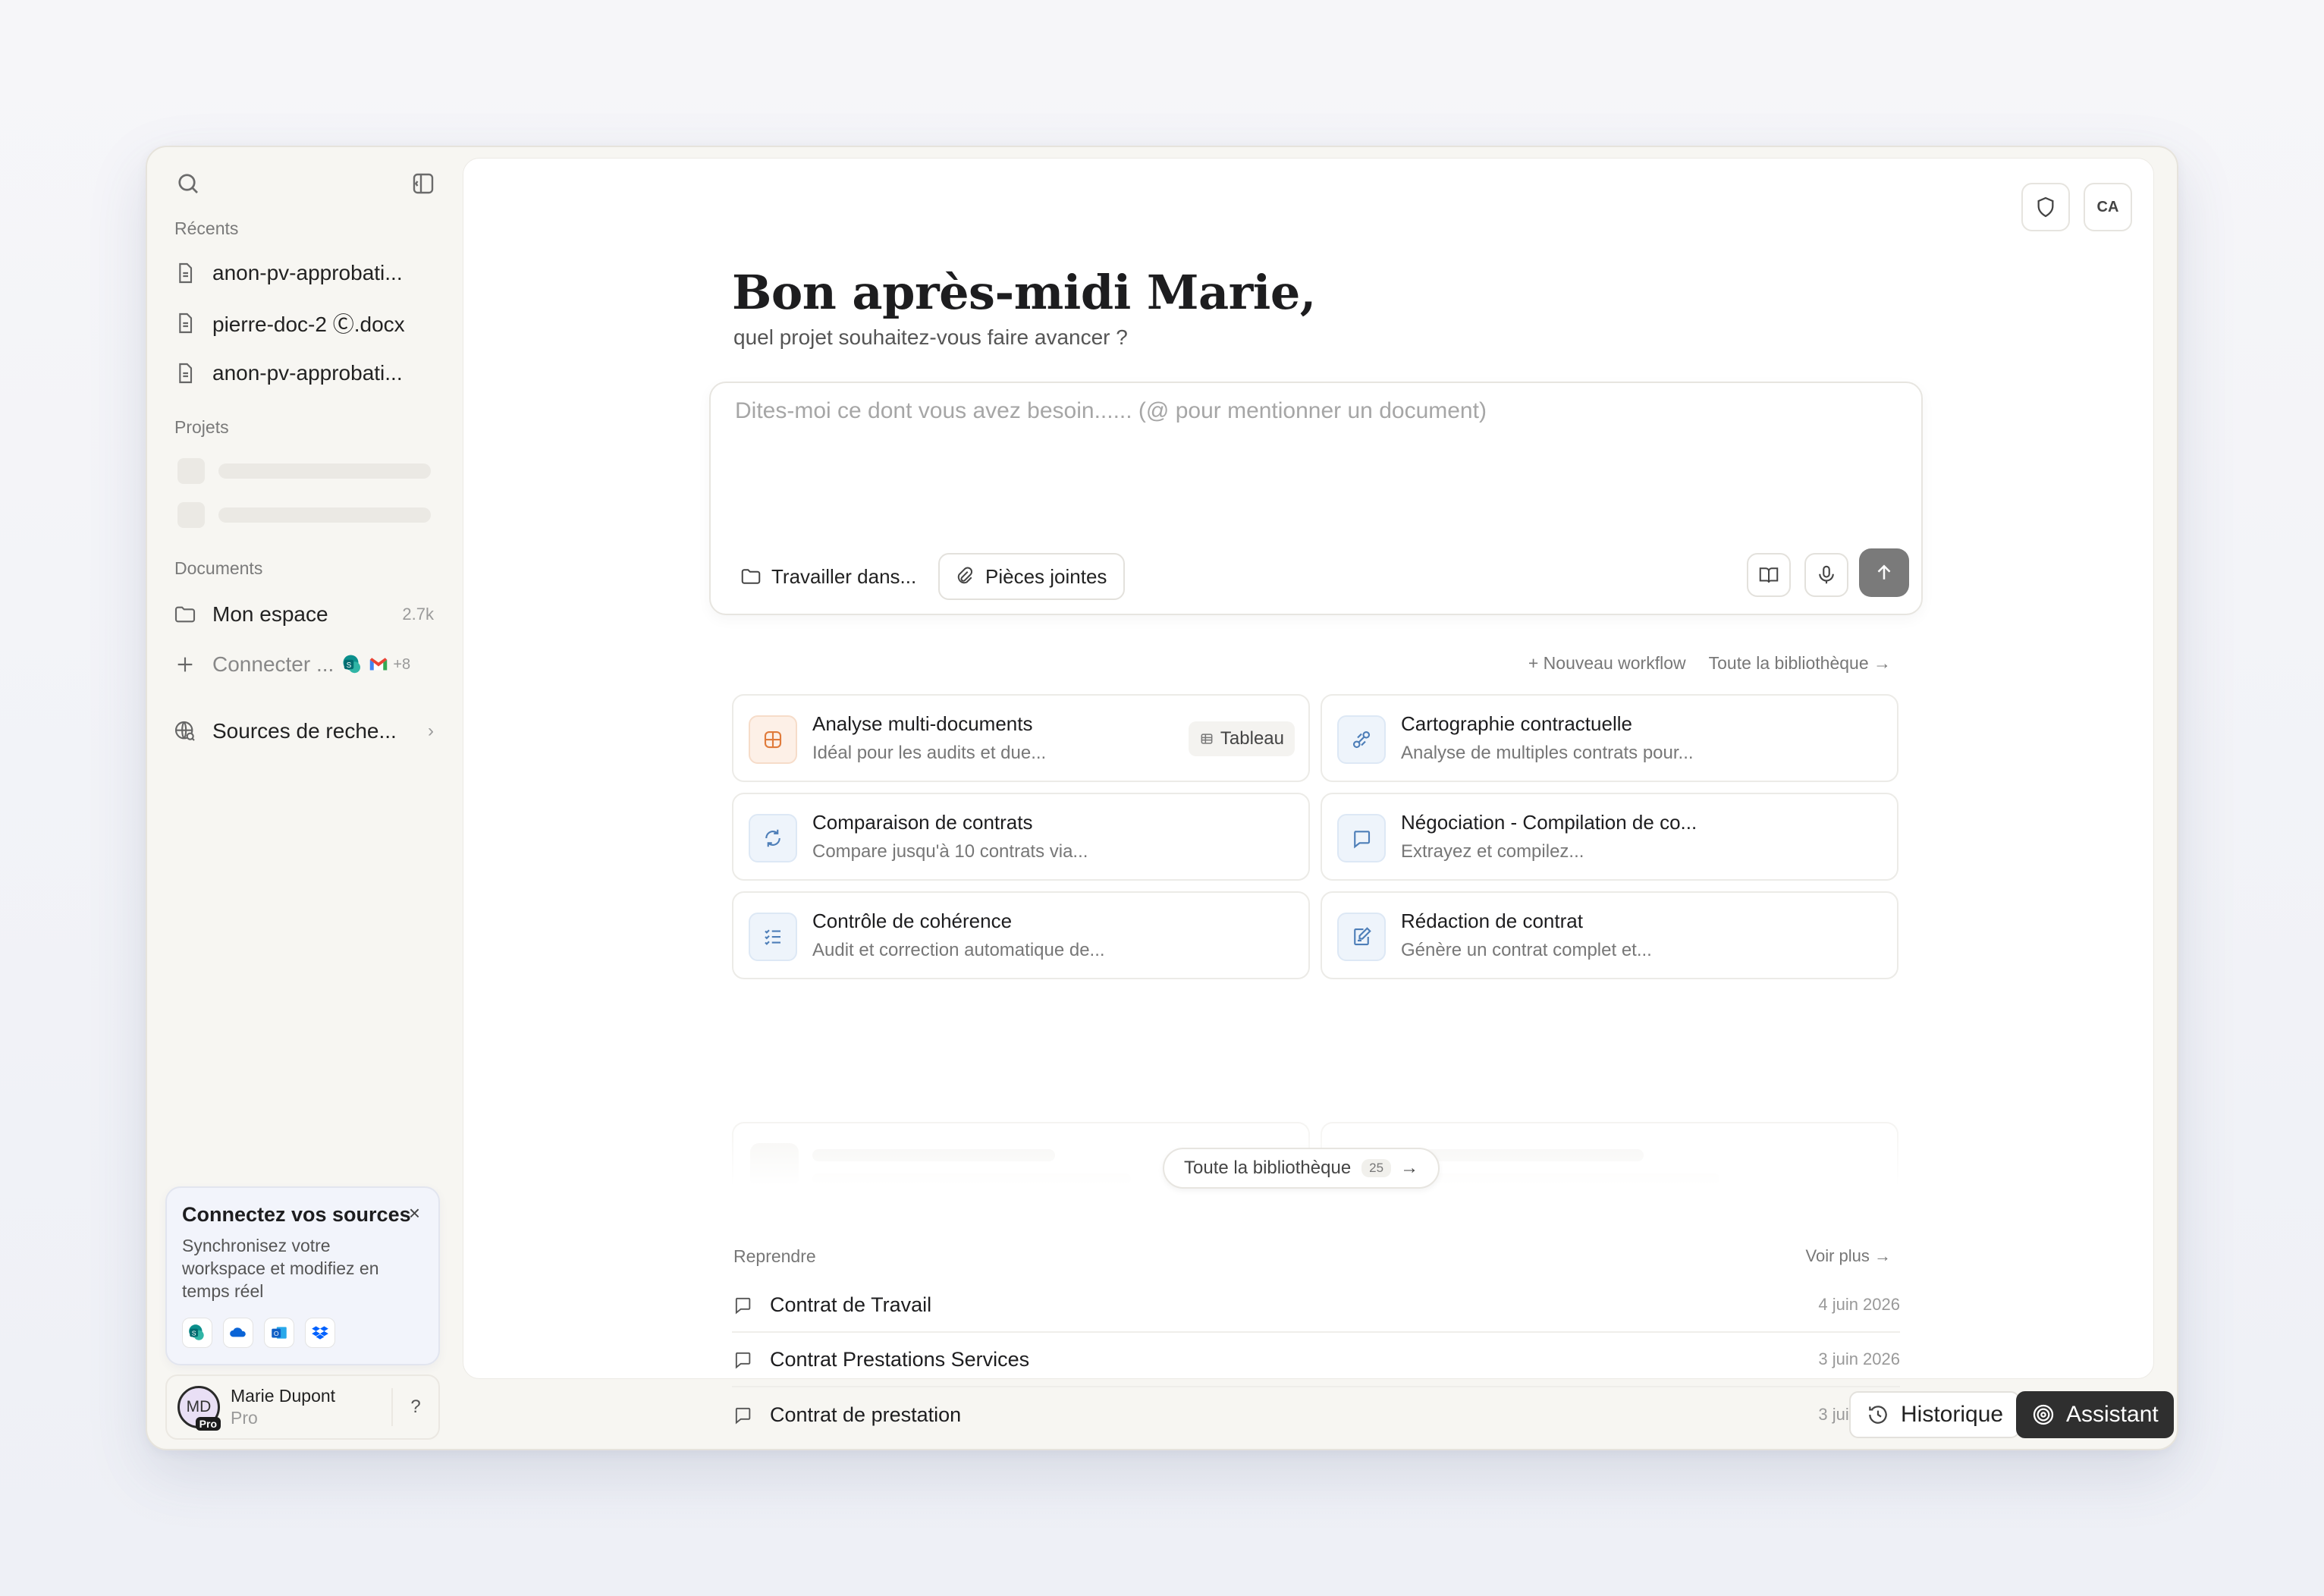  Describe the element at coordinates (1361, 739) in the screenshot. I see `map-pin-route-icon` at that location.